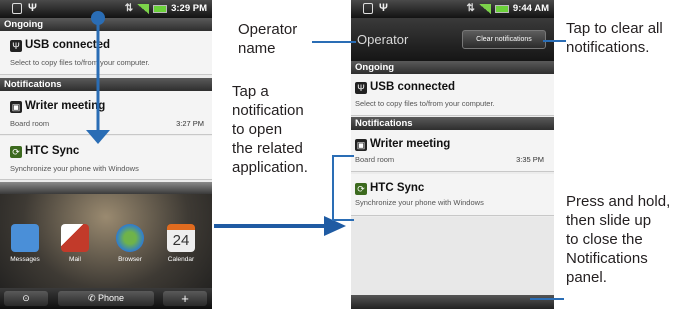  Describe the element at coordinates (375, 159) in the screenshot. I see `notification-subtitle: Board room` at that location.